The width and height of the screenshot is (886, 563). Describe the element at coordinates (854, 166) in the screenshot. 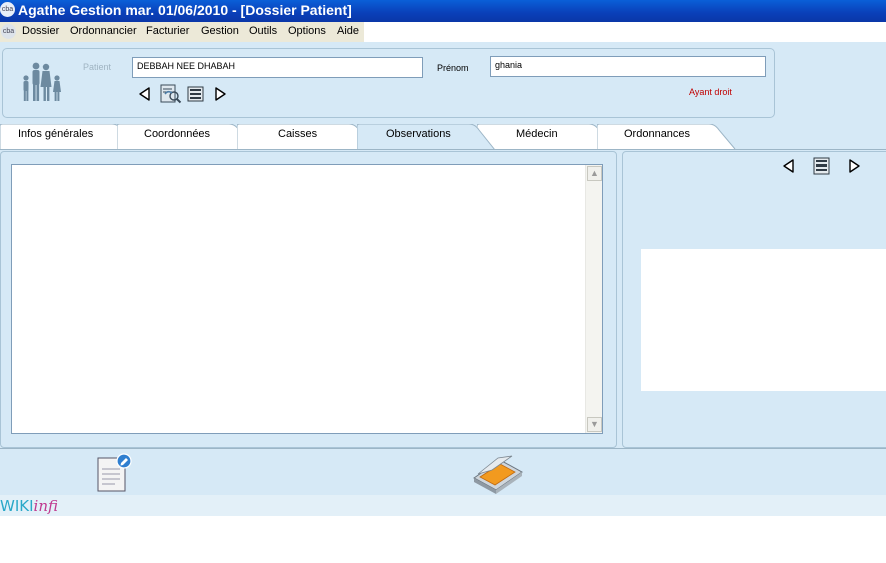

I see `right-next-arrow-icon` at that location.